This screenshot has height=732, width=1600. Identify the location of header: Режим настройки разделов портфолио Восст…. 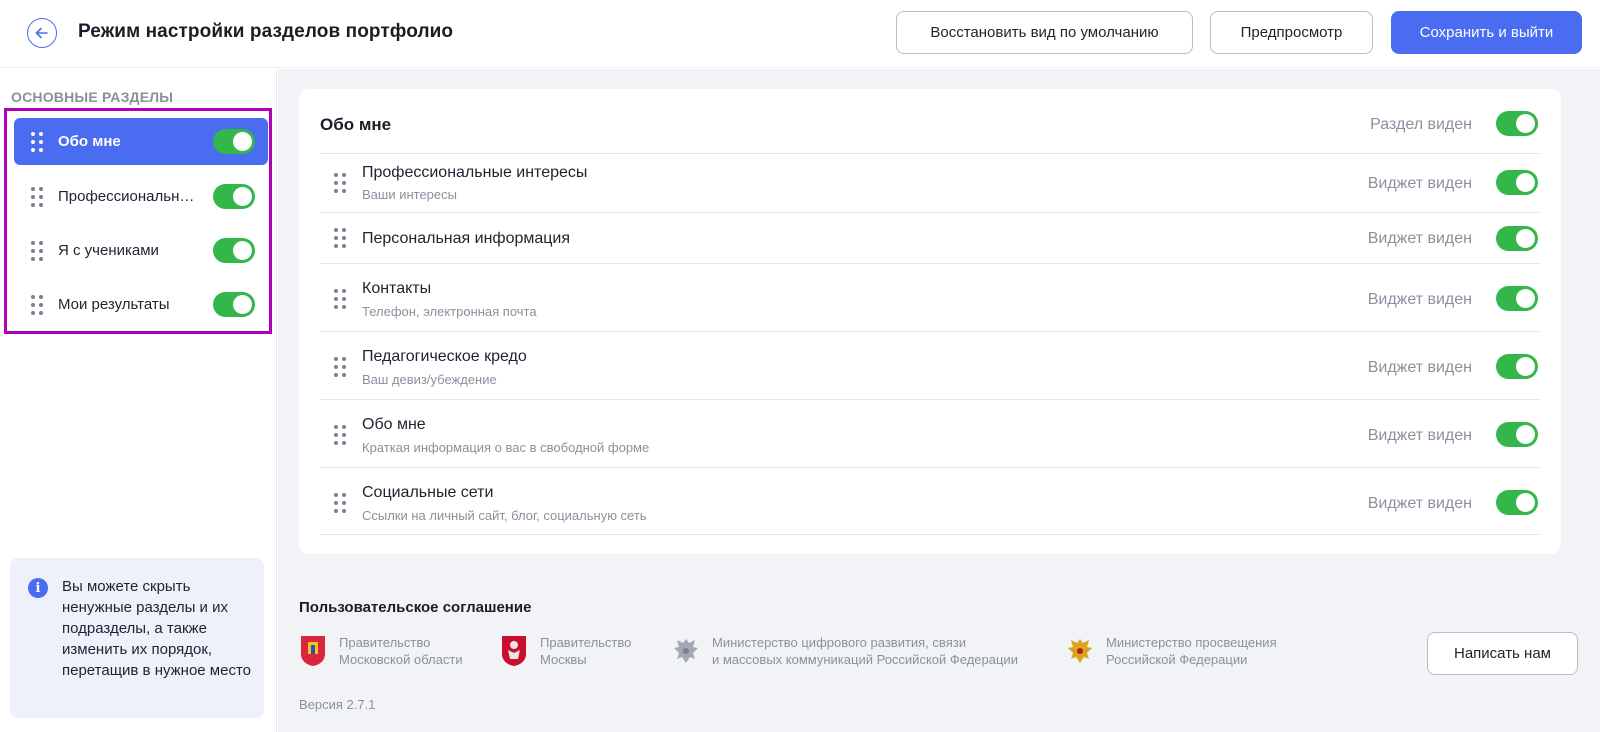
(800, 34).